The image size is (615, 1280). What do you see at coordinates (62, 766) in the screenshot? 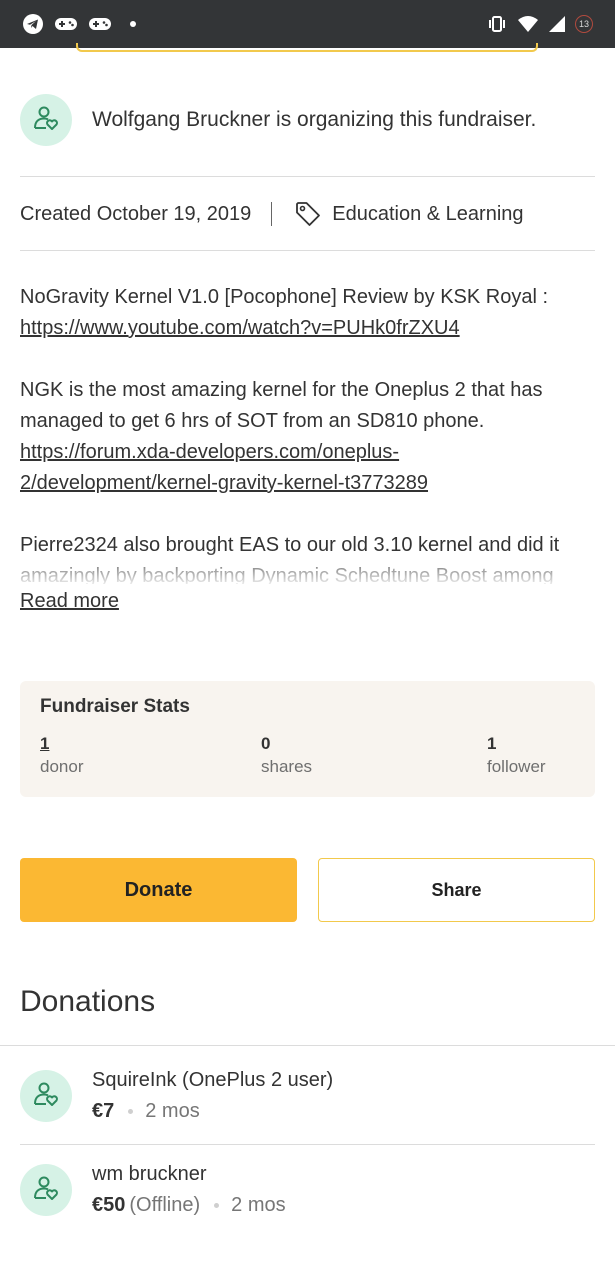
I see `stat-donors-label: donor` at bounding box center [62, 766].